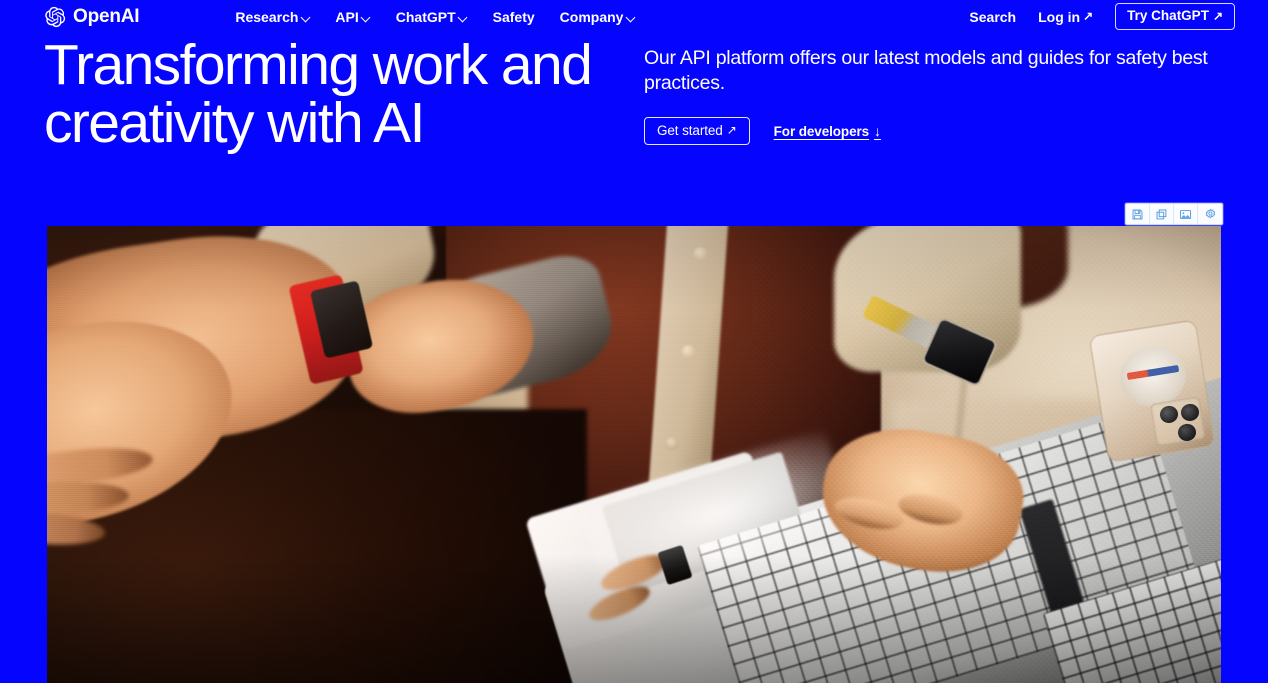  Describe the element at coordinates (598, 17) in the screenshot. I see `nav-item-company: Company` at that location.